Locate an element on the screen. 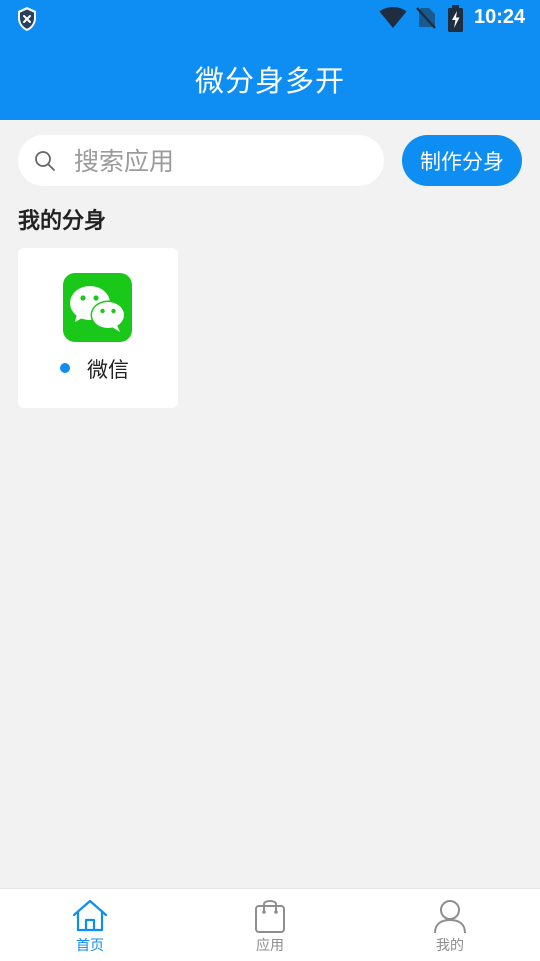 The image size is (540, 961). nav-item-apps: 应用 is located at coordinates (270, 925).